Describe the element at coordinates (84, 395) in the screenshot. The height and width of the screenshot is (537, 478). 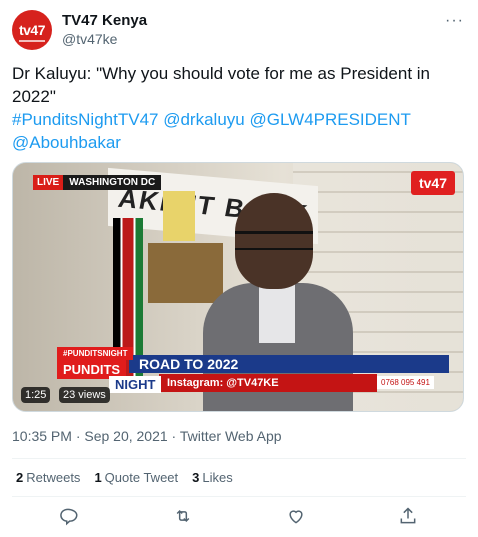
I see `video-views: 23 views` at that location.